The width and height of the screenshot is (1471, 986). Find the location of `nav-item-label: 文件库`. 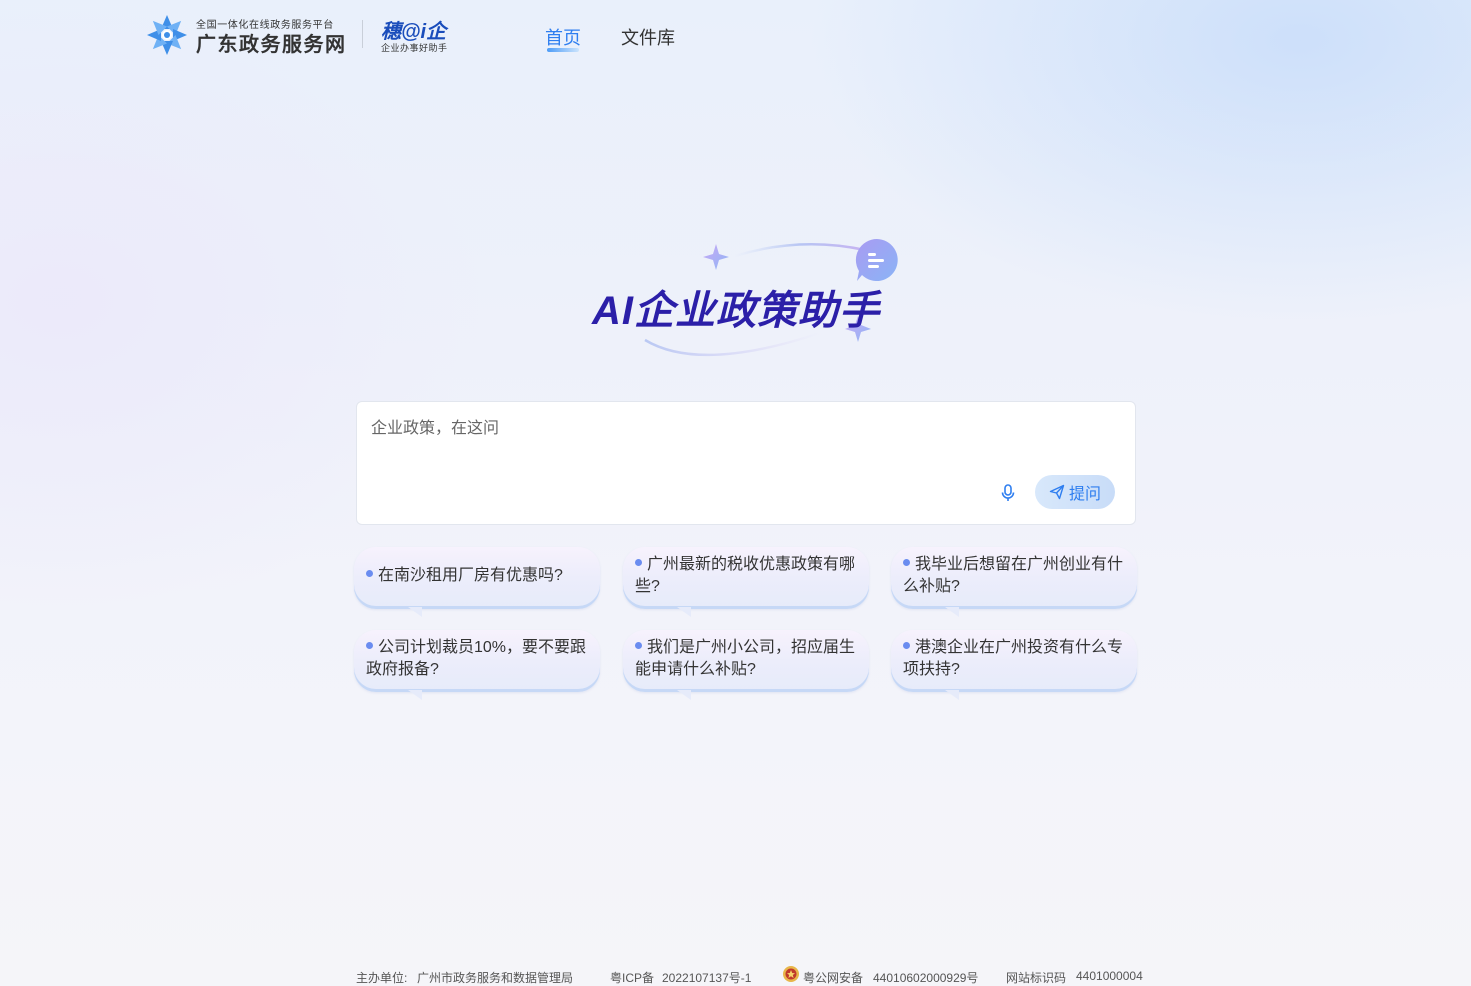

nav-item-label: 文件库 is located at coordinates (648, 38).